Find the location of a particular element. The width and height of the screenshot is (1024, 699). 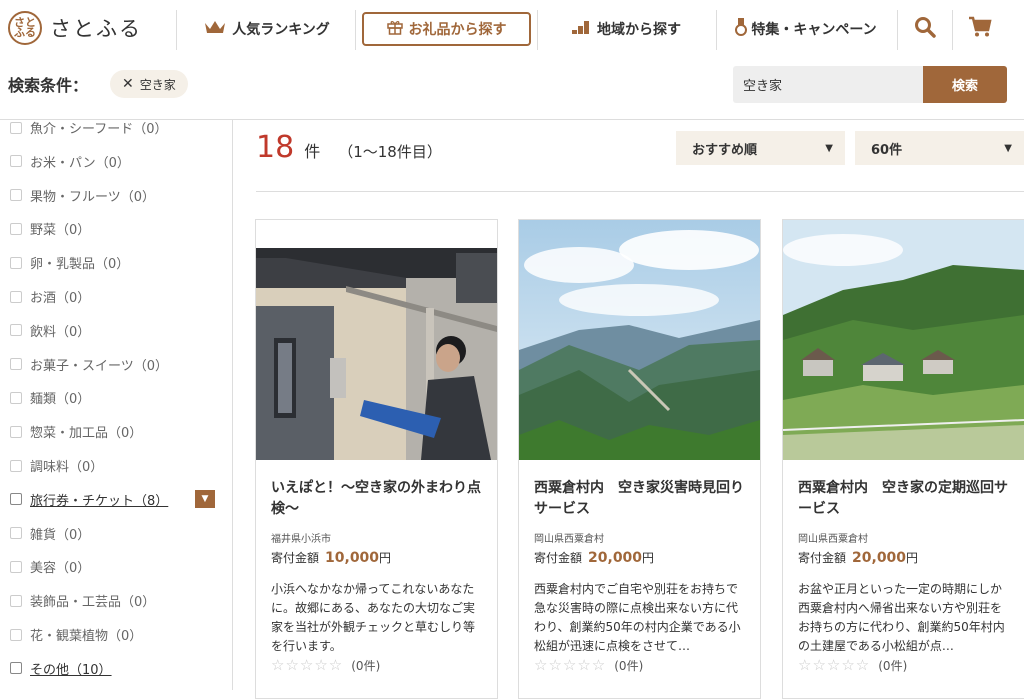

sidebar-category-item: 美容（0） is located at coordinates (50, 566).